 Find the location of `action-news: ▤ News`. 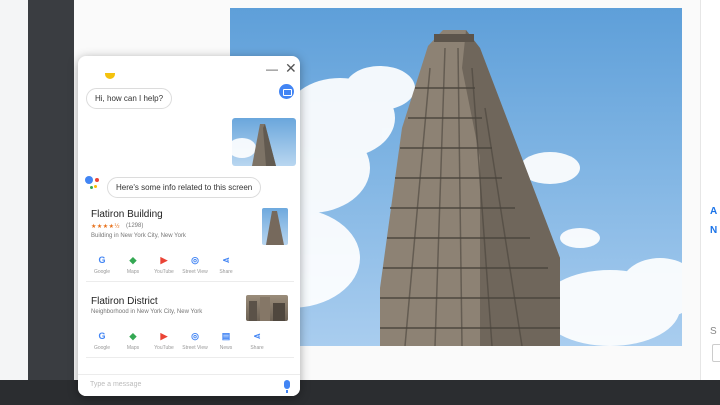

action-news: ▤ News is located at coordinates (226, 340).